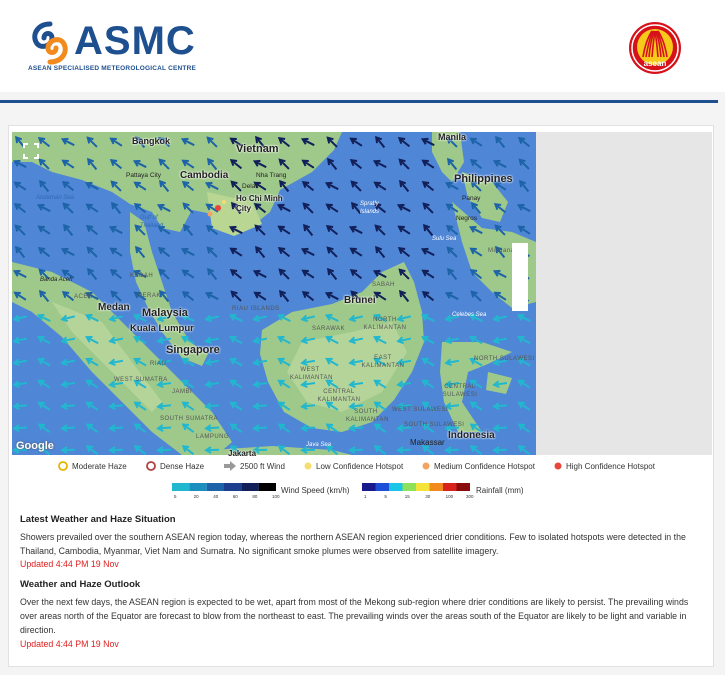 The width and height of the screenshot is (725, 675). Describe the element at coordinates (385, 324) in the screenshot. I see `map-label-north-kalimantan: NORTH KALIMANTAN` at that location.